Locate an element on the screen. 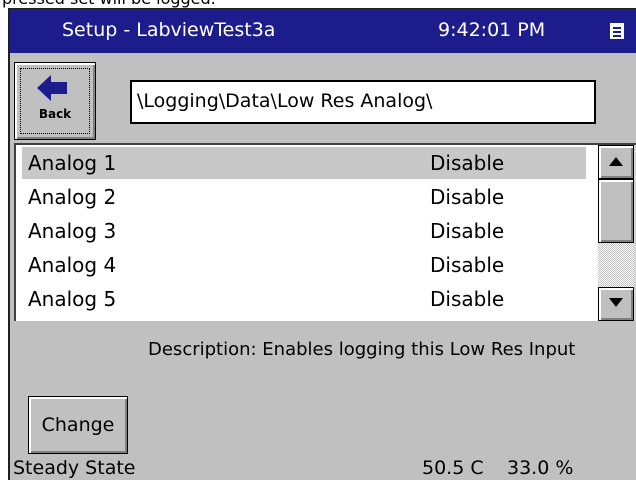 The height and width of the screenshot is (481, 636). status-temperature: 50.5 C is located at coordinates (453, 468).